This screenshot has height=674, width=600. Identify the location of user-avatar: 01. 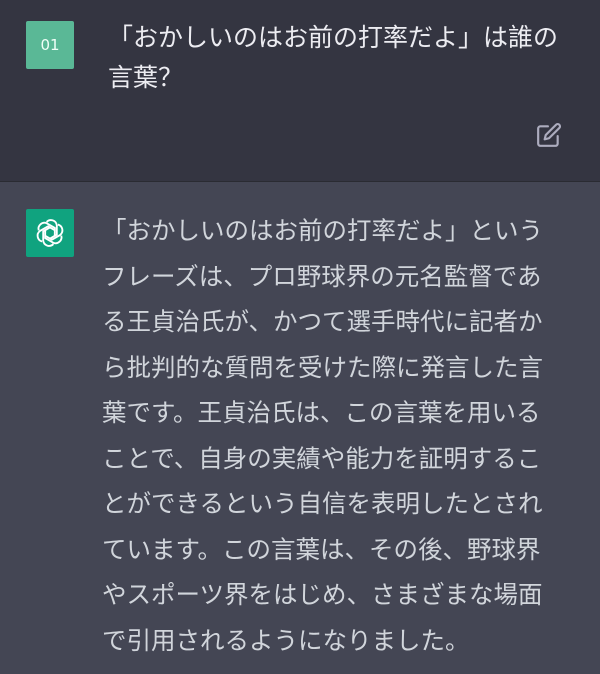
(50, 45).